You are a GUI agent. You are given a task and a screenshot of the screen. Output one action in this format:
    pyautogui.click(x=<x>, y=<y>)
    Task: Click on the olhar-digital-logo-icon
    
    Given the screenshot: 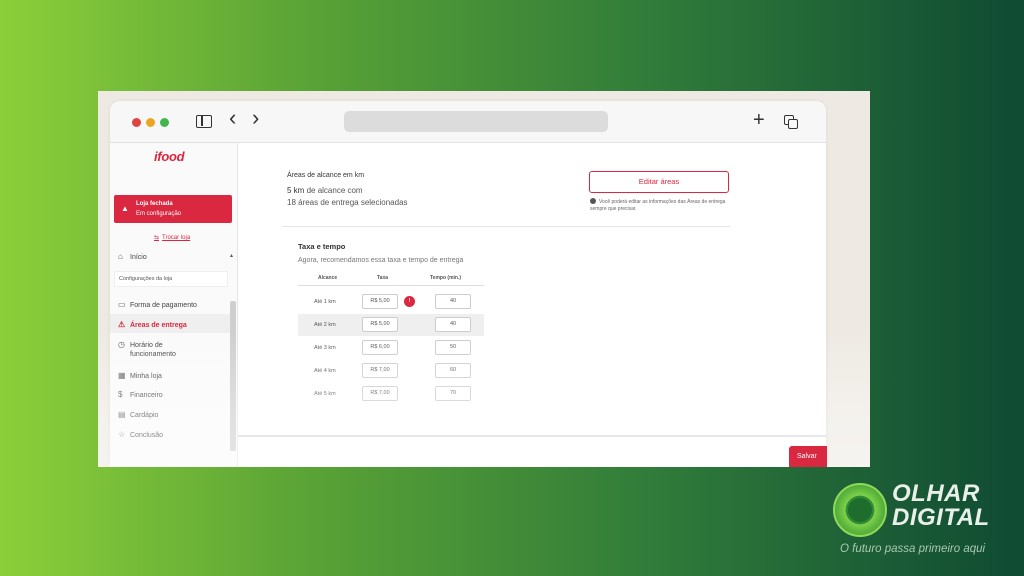 What is the action you would take?
    pyautogui.click(x=860, y=510)
    